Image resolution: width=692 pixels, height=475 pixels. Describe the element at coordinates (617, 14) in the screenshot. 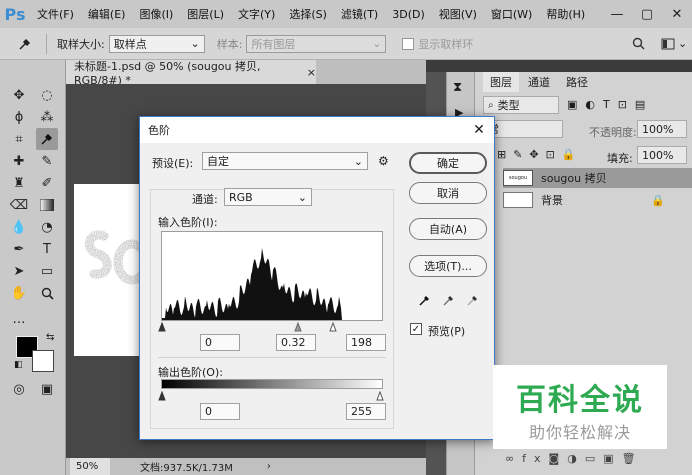

I see `minimize-button: —` at that location.